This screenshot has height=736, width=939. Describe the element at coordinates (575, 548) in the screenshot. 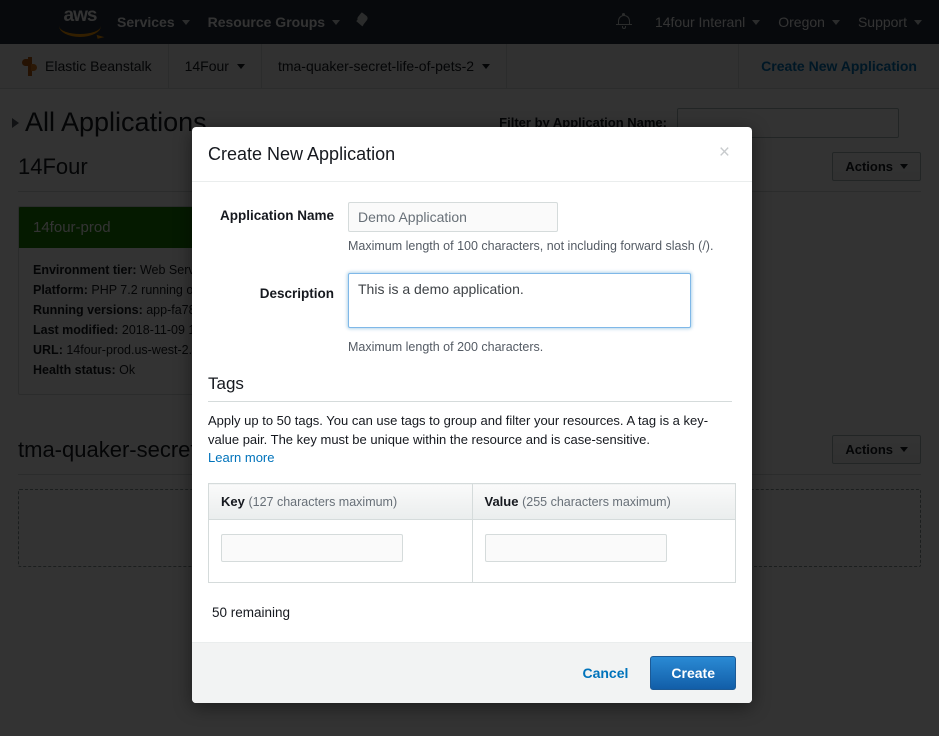

I see `tag-value-input` at that location.